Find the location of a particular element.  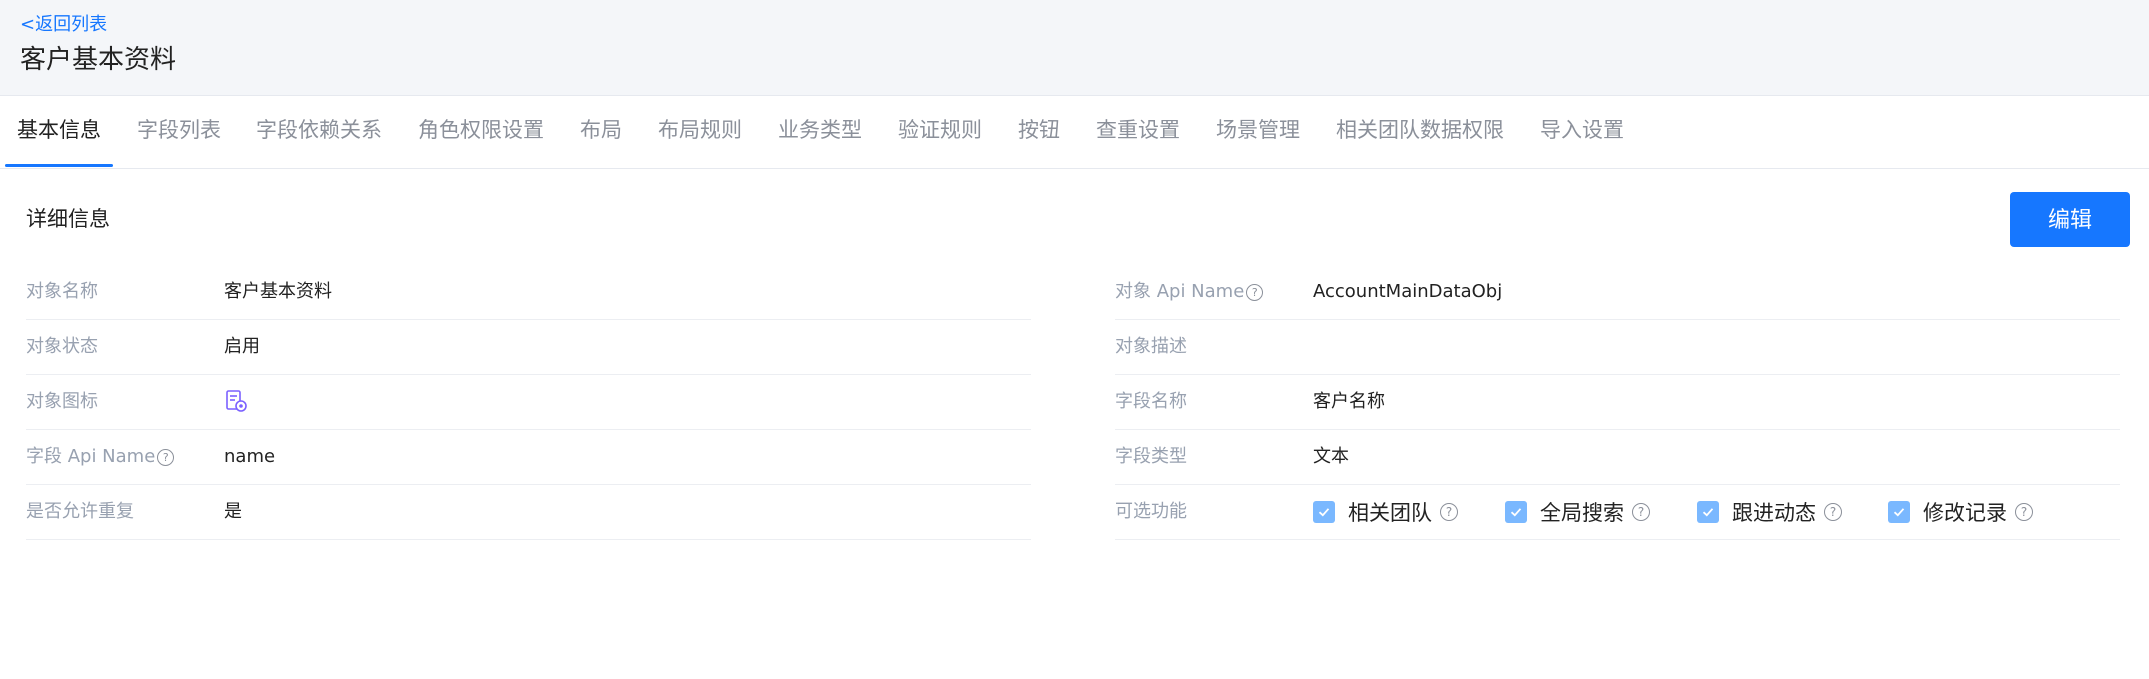

global-search-checkbox is located at coordinates (1516, 511).